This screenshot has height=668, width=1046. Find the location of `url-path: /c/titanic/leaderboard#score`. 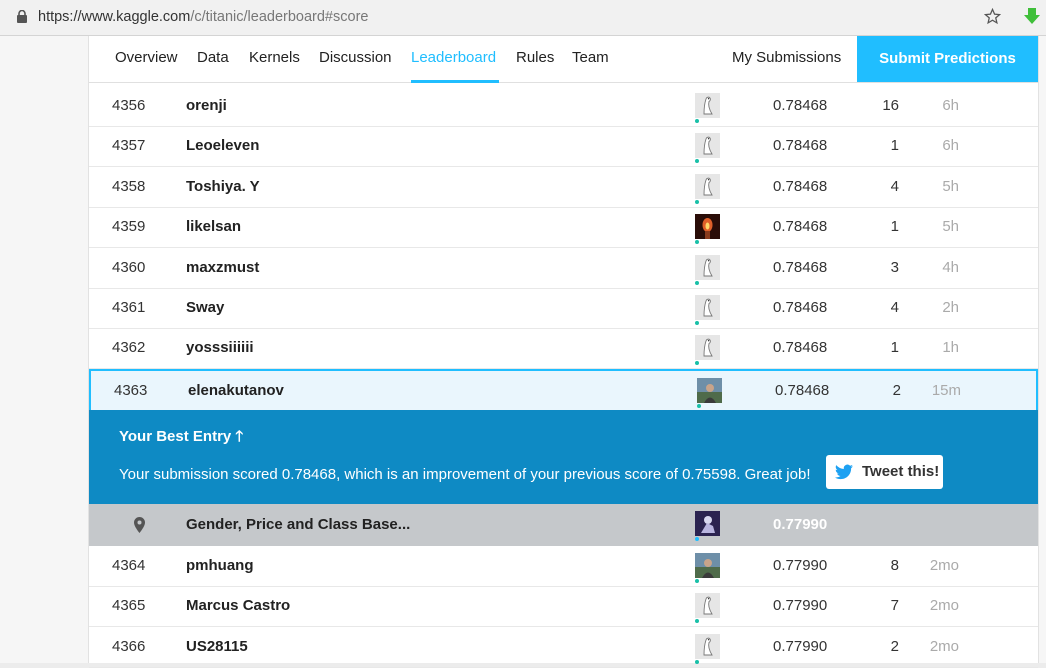

url-path: /c/titanic/leaderboard#score is located at coordinates (279, 17).